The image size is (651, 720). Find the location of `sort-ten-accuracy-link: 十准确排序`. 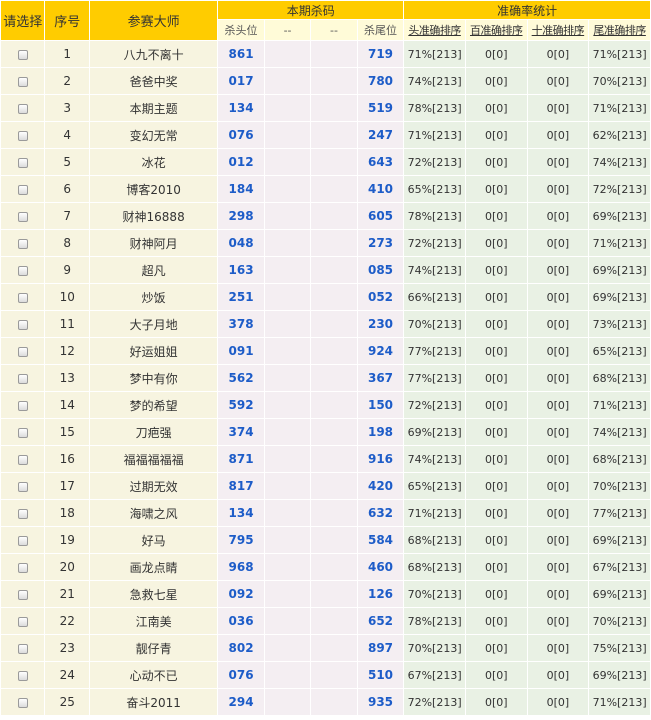

sort-ten-accuracy-link: 十准确排序 is located at coordinates (558, 30).